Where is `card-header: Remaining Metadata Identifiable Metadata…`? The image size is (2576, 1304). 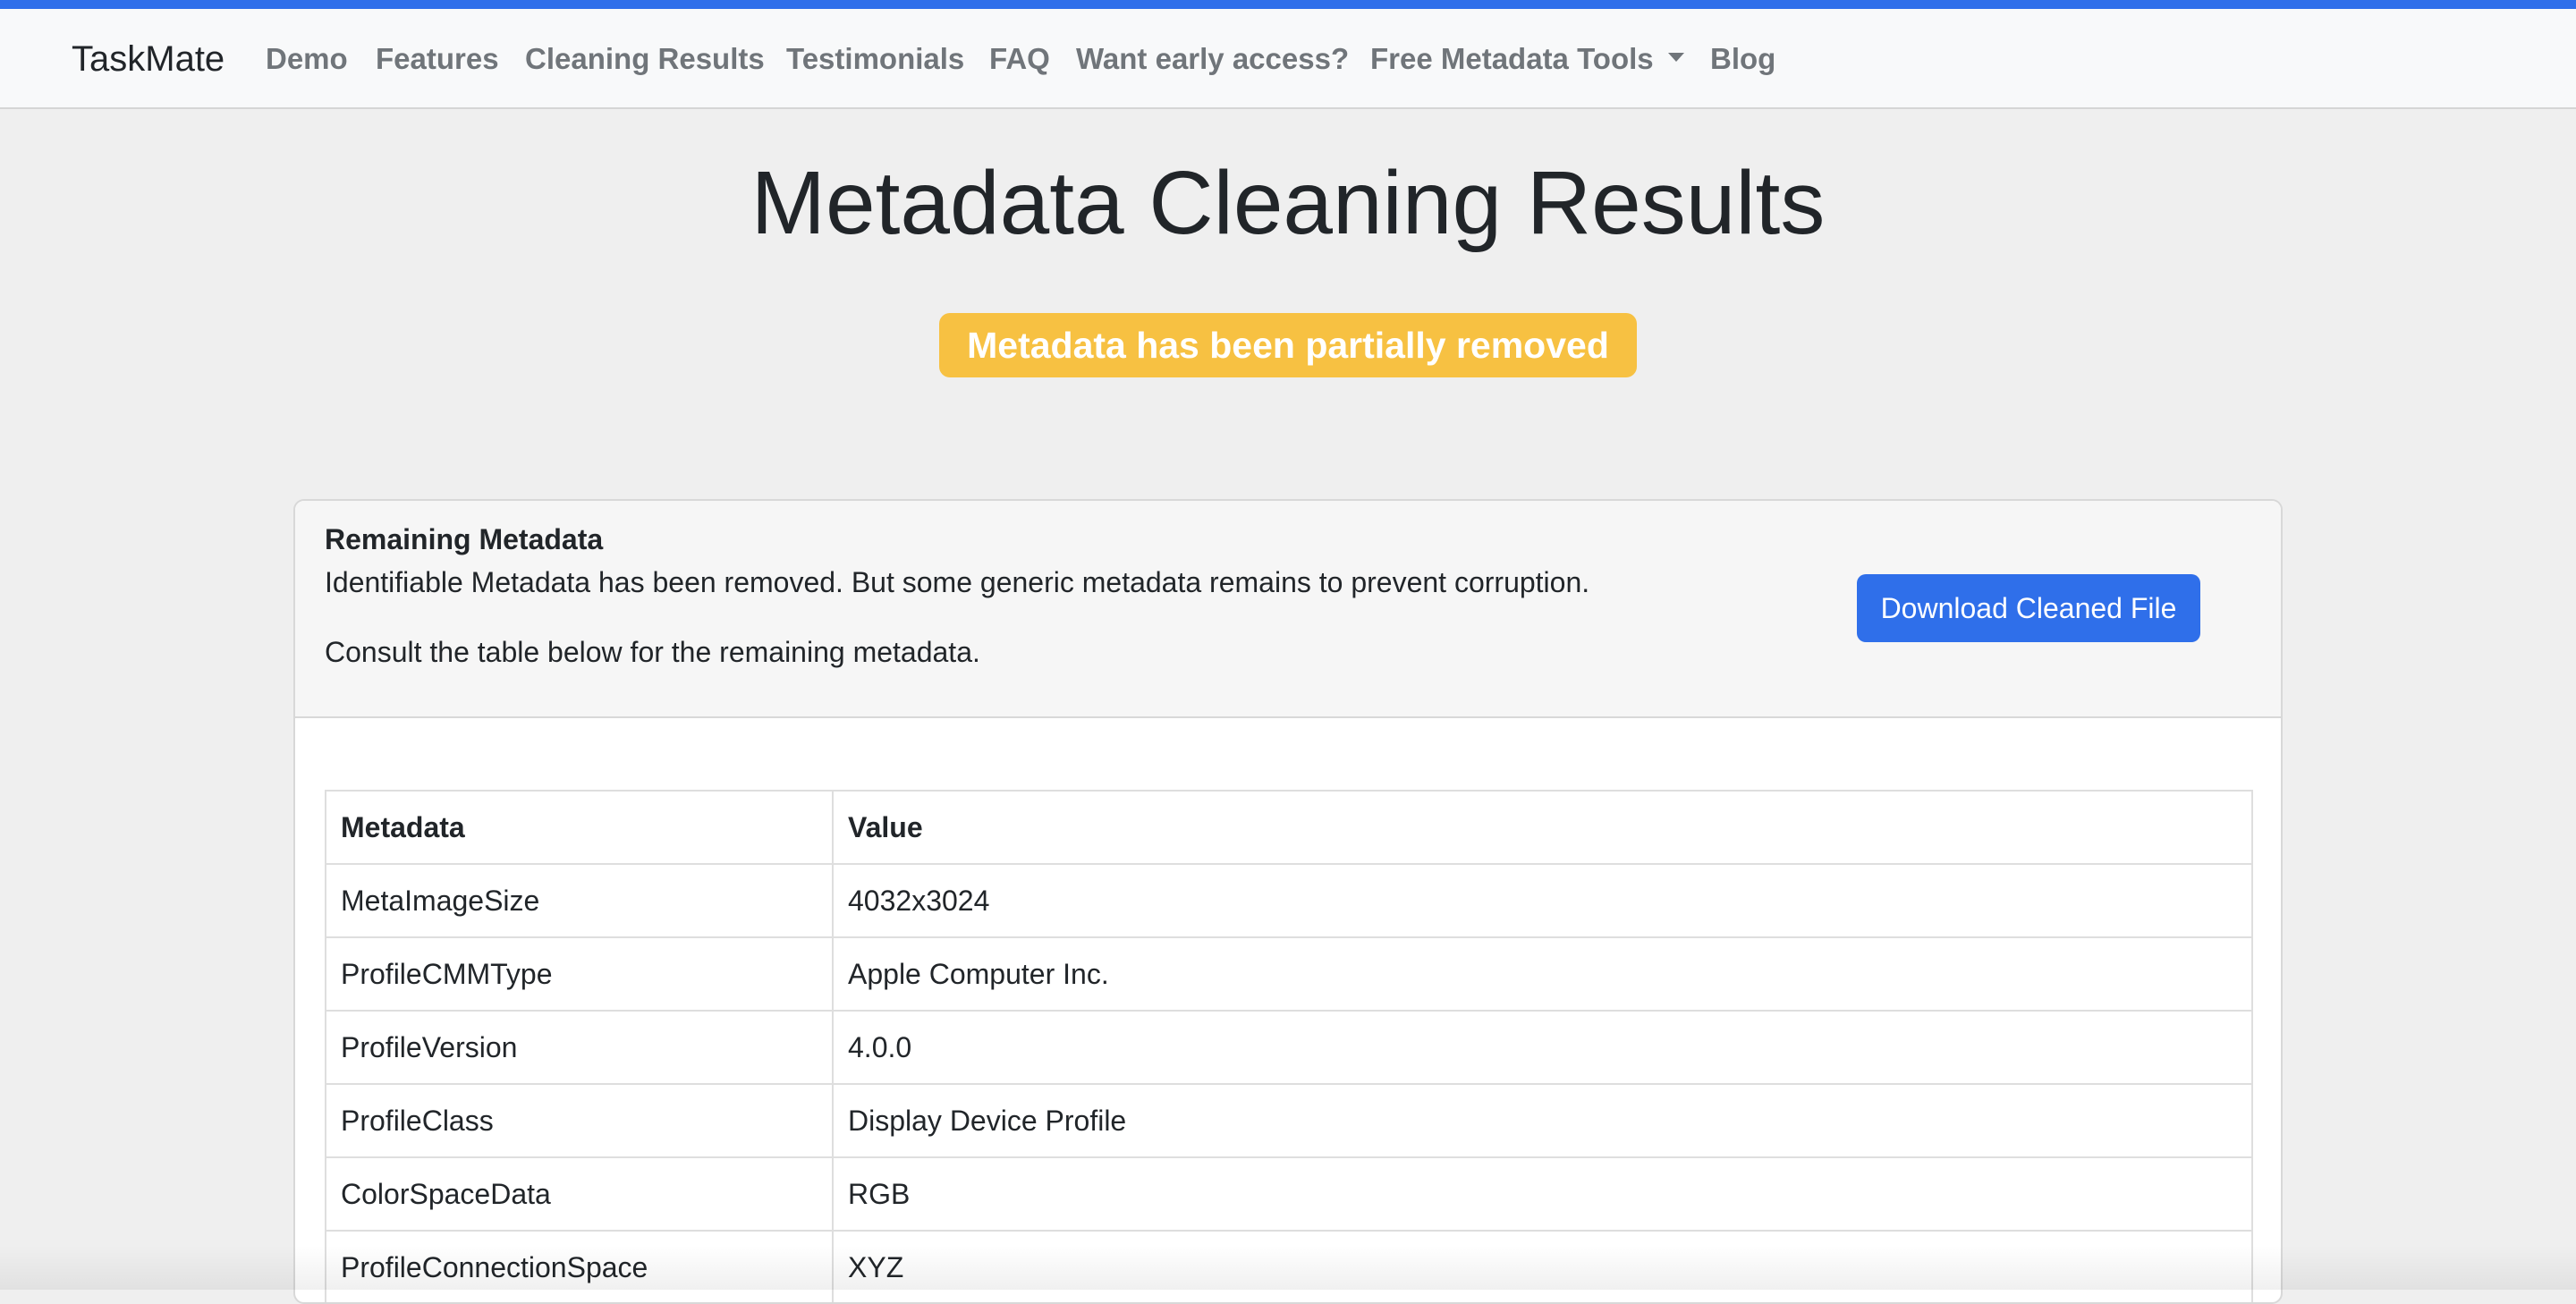 card-header: Remaining Metadata Identifiable Metadata… is located at coordinates (1288, 609).